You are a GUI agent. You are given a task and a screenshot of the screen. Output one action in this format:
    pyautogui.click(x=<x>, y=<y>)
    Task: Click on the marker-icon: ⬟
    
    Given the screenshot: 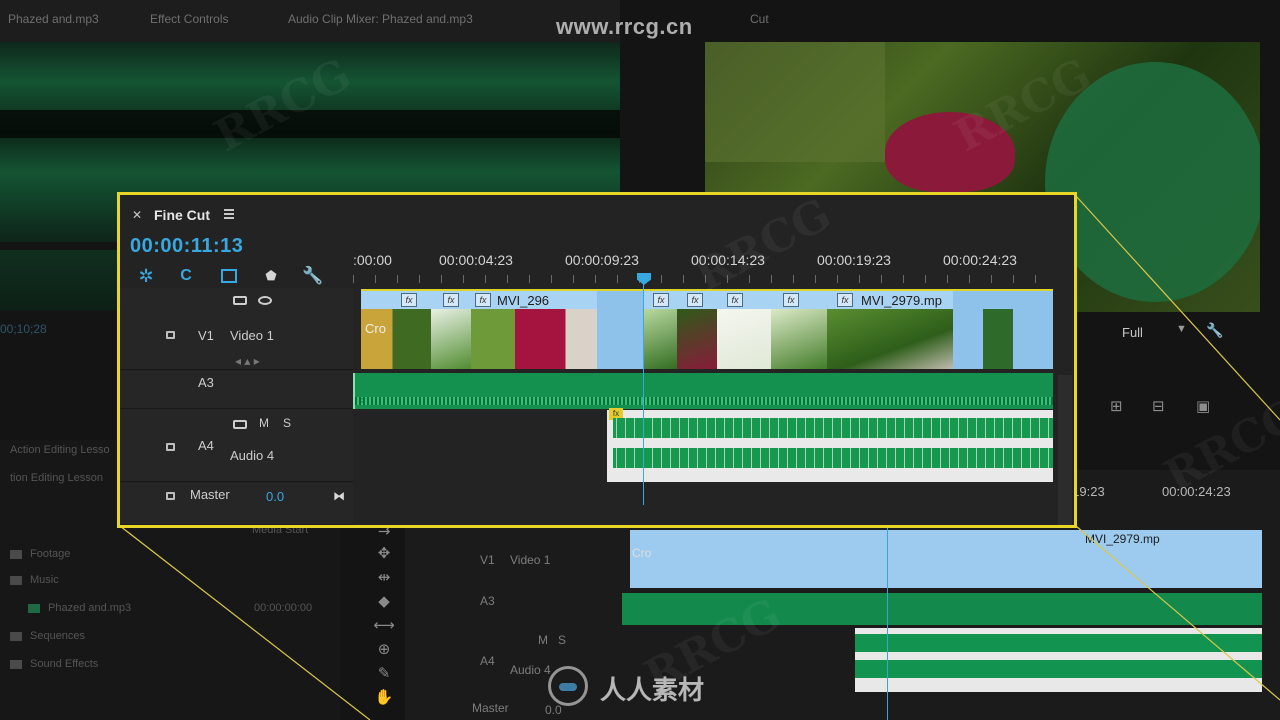 What is the action you would take?
    pyautogui.click(x=271, y=276)
    